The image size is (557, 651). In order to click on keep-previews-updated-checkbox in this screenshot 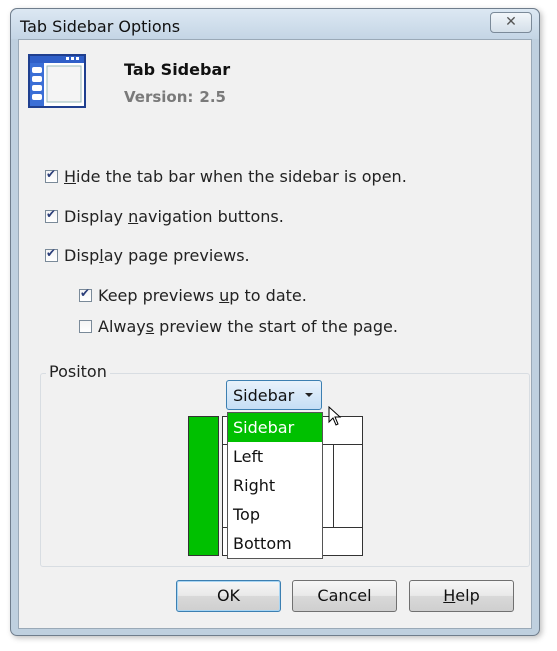, I will do `click(85, 294)`.